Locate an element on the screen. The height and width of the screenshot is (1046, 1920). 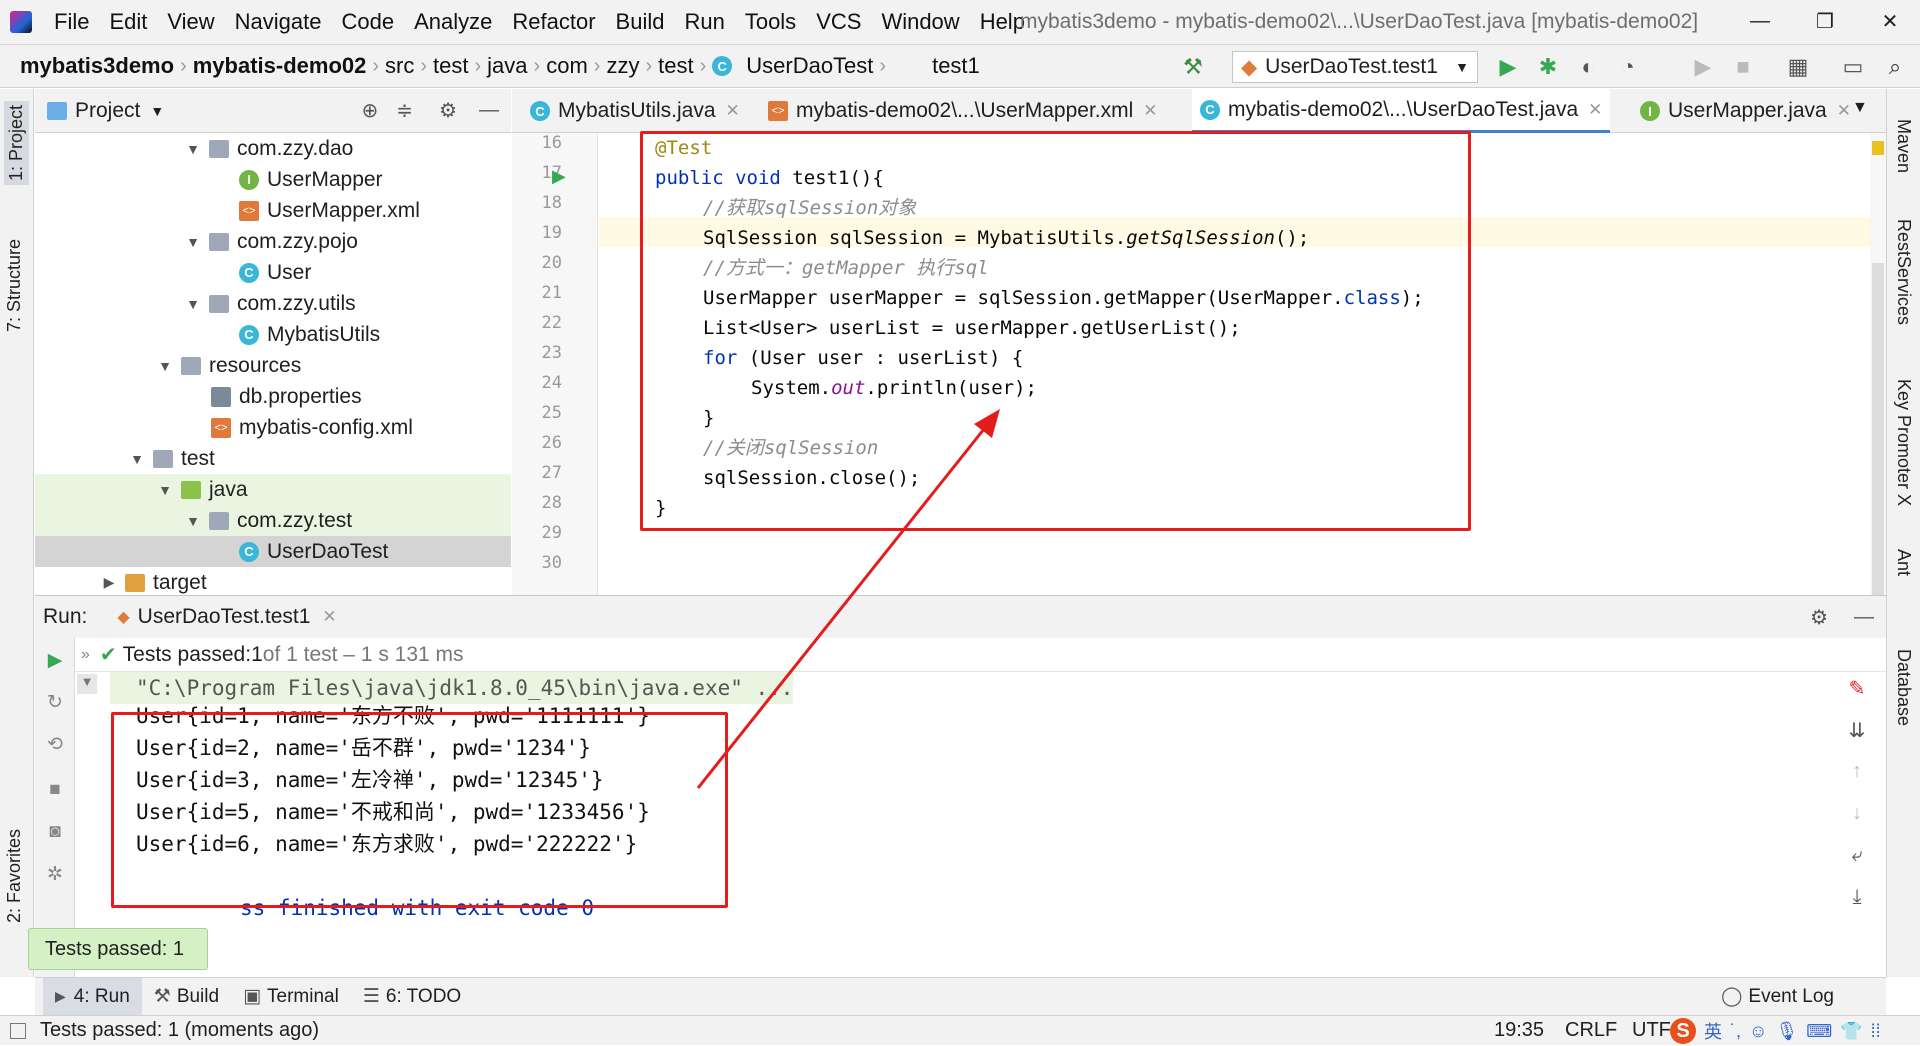
coverage-icon: ◐ is located at coordinates (1588, 67).